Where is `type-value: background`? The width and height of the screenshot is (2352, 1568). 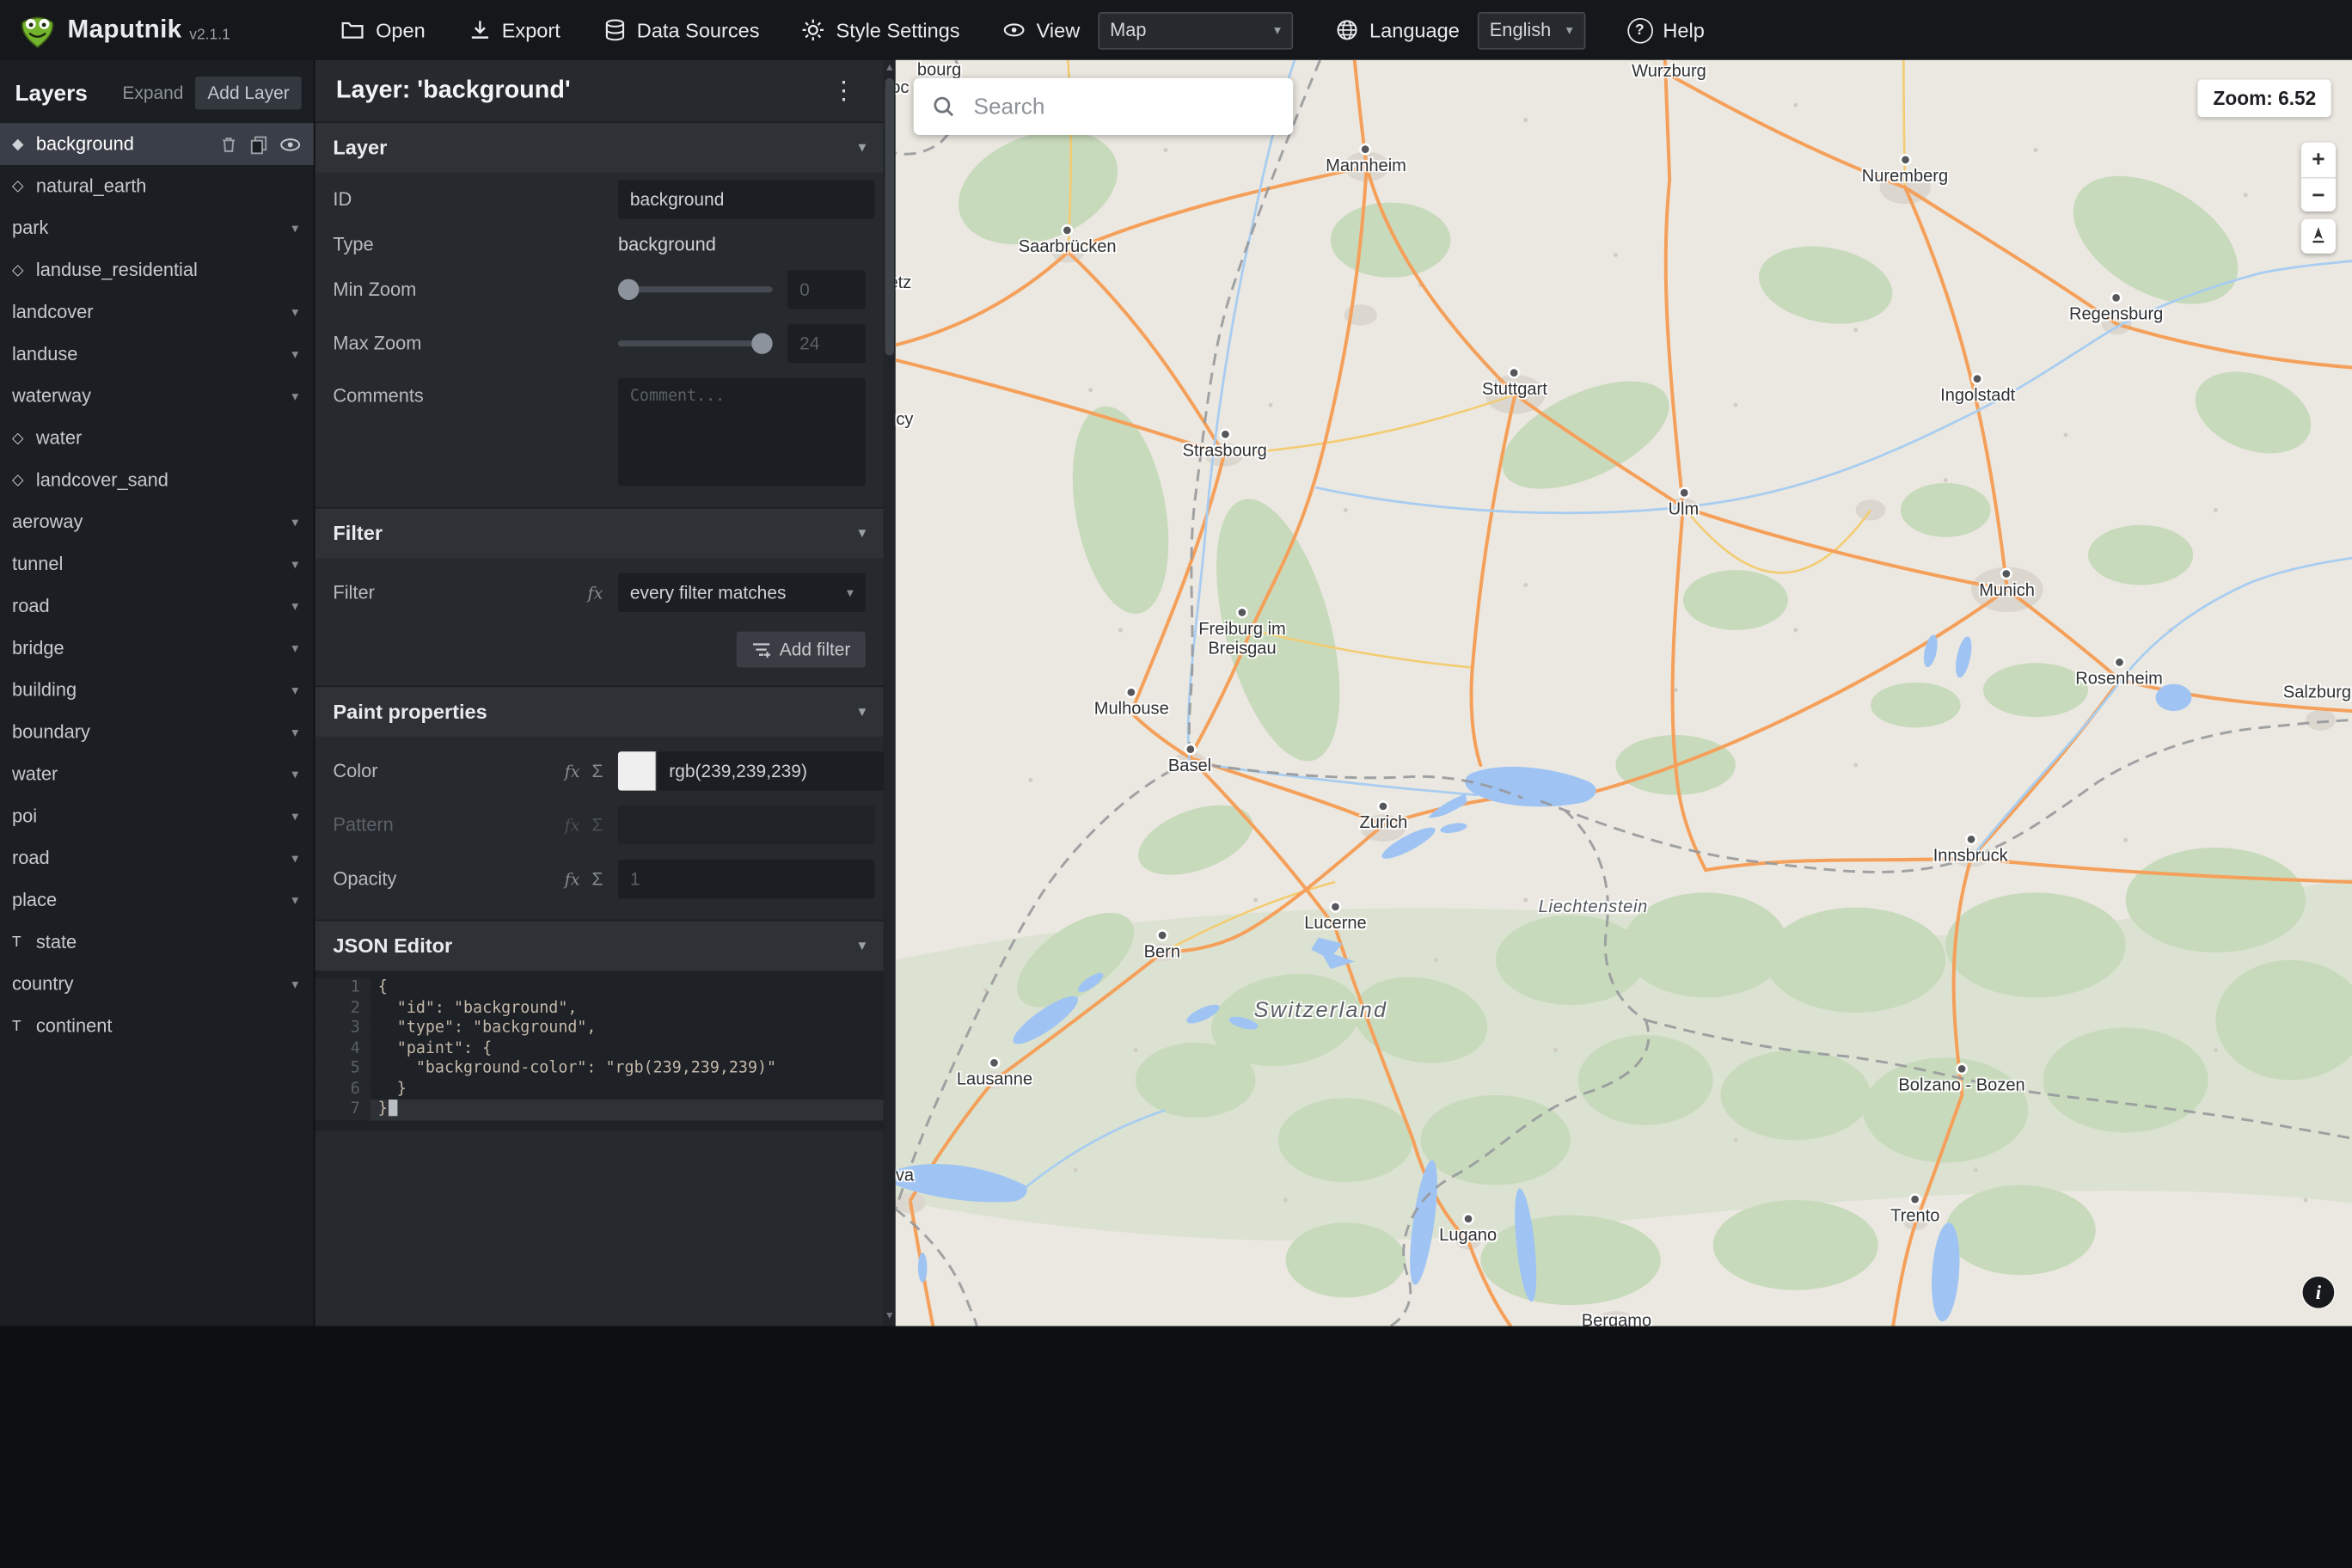 type-value: background is located at coordinates (667, 244).